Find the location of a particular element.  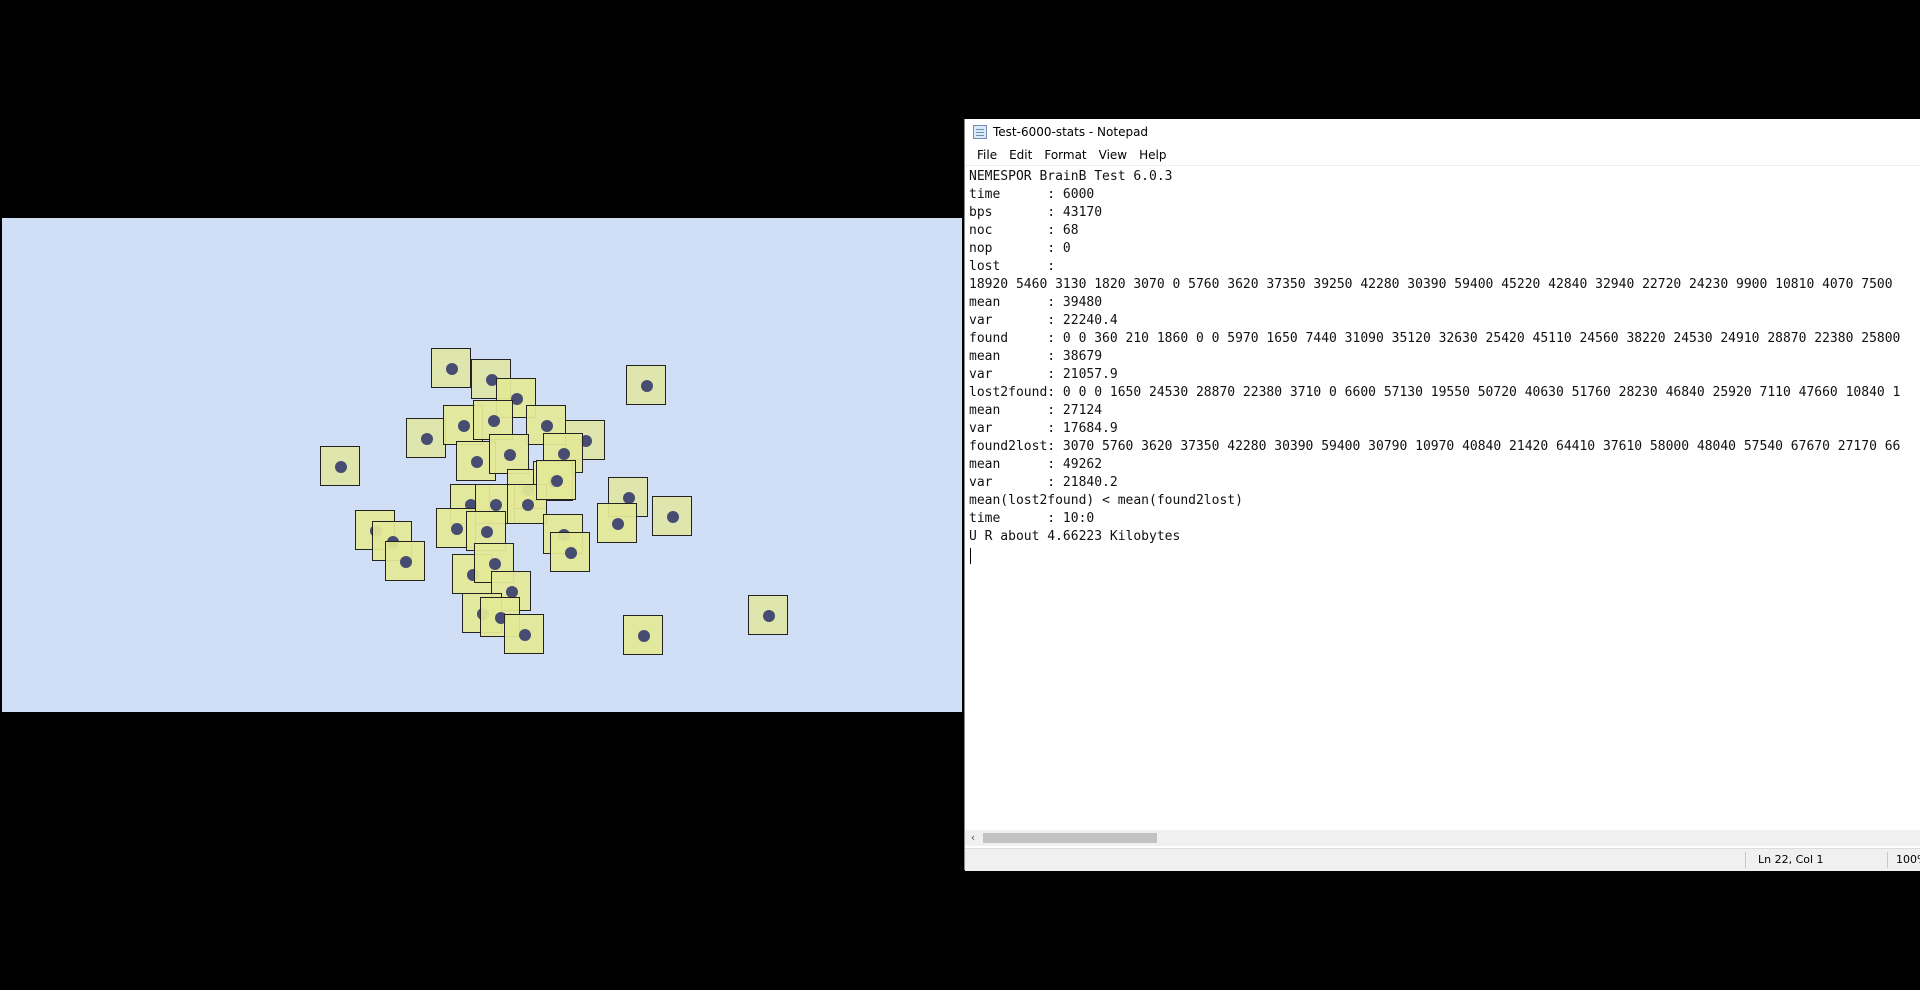

cursor-position: Ln 22, Col 1 is located at coordinates (1791, 859).